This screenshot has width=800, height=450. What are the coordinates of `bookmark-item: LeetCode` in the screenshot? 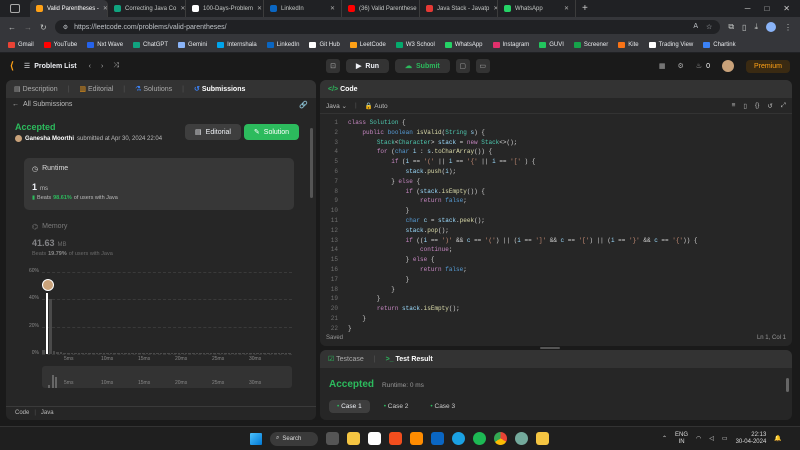 It's located at (367, 44).